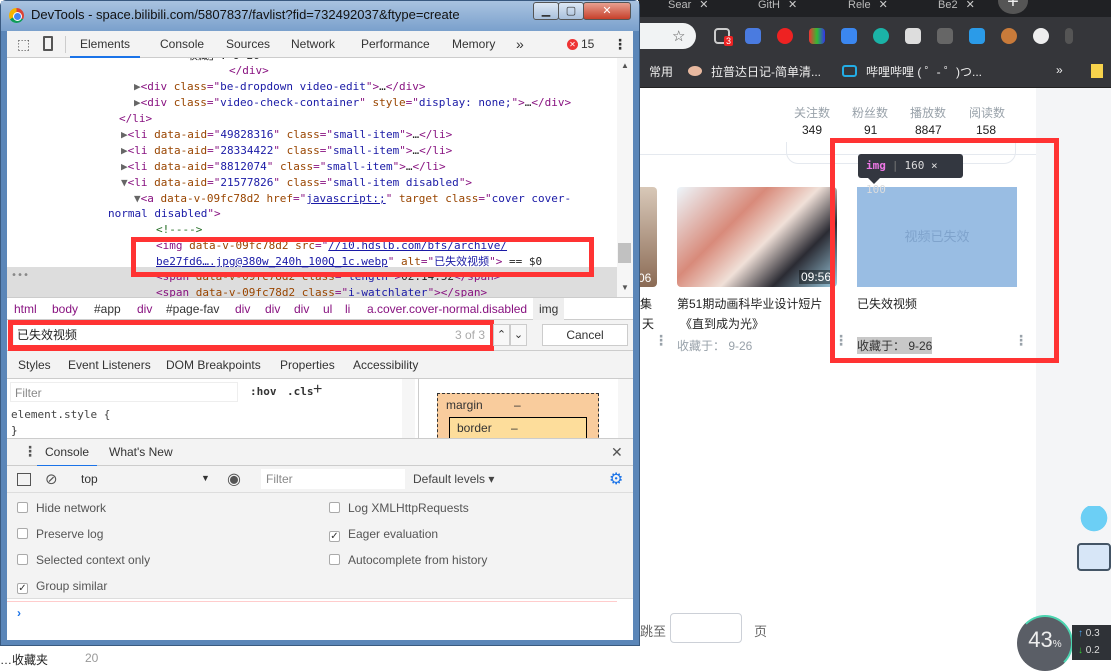 Image resolution: width=1111 pixels, height=671 pixels. What do you see at coordinates (105, 44) in the screenshot?
I see `tab-elements: Elements` at bounding box center [105, 44].